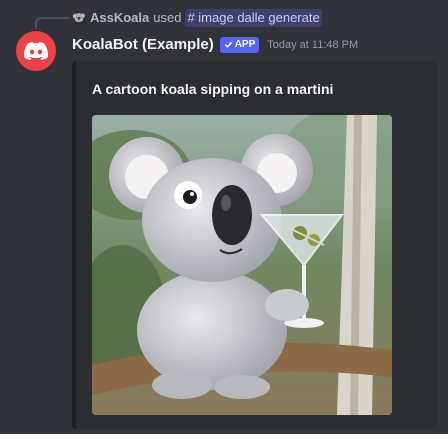 The width and height of the screenshot is (448, 439). What do you see at coordinates (119, 18) in the screenshot?
I see `reply-username: AssKoala` at bounding box center [119, 18].